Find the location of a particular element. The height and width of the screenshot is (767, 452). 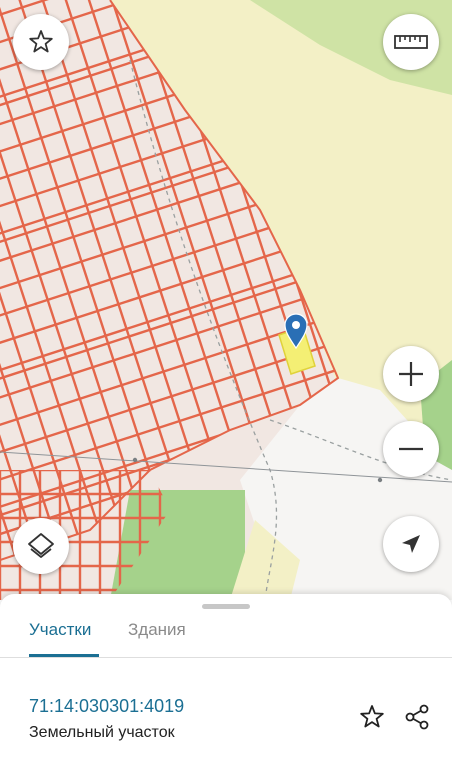

zoom-out-button is located at coordinates (411, 449).